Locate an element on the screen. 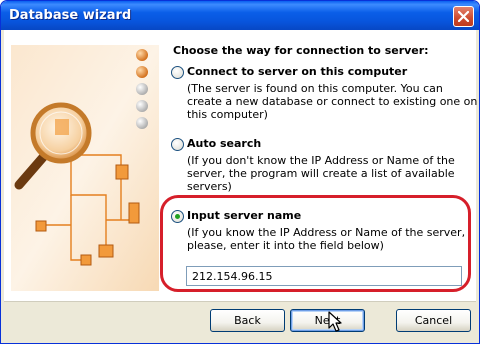  close-button is located at coordinates (463, 16).